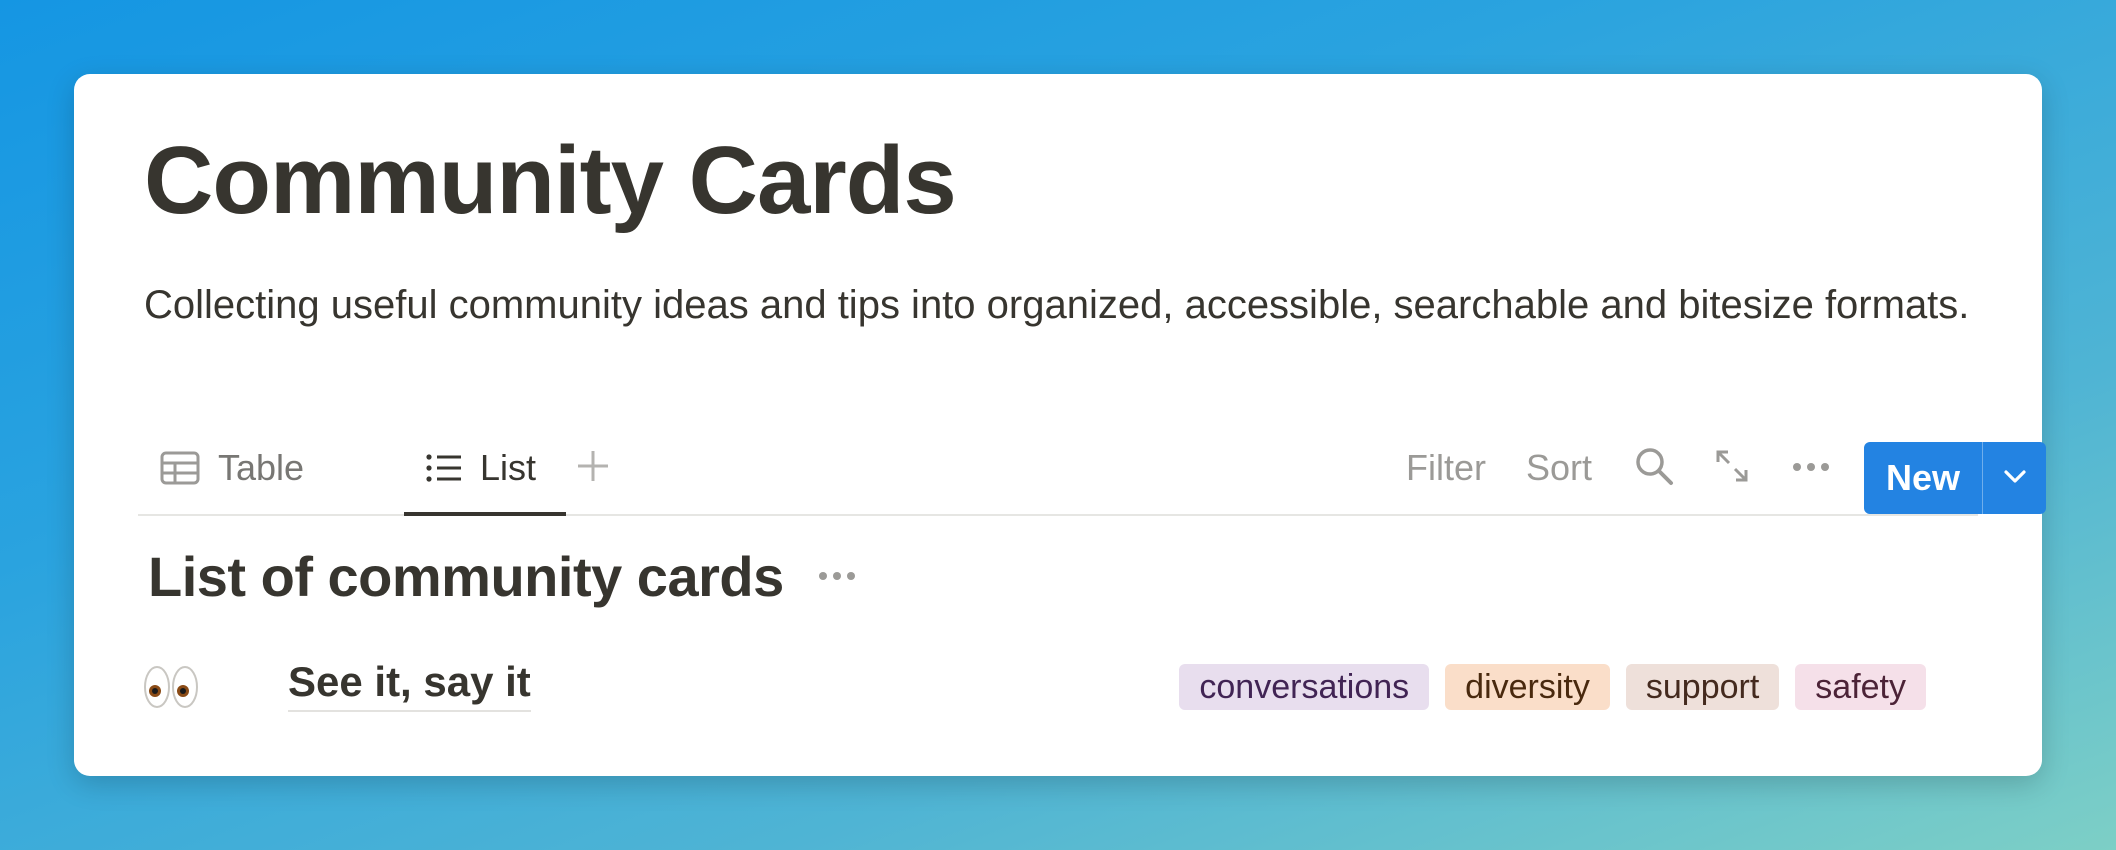  I want to click on search-button, so click(1654, 468).